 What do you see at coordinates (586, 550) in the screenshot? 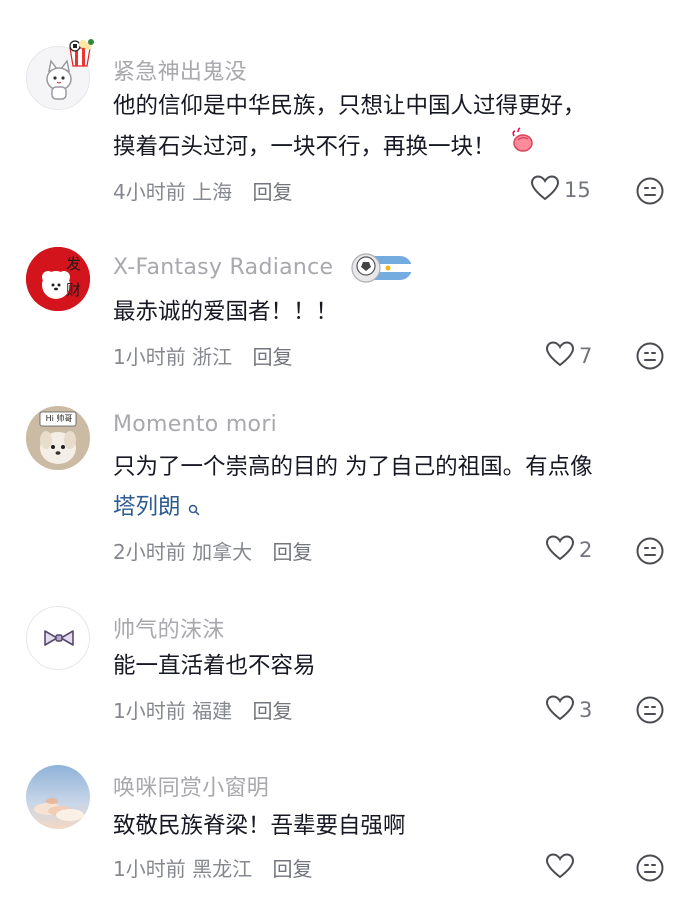
I see `like-count: 2` at bounding box center [586, 550].